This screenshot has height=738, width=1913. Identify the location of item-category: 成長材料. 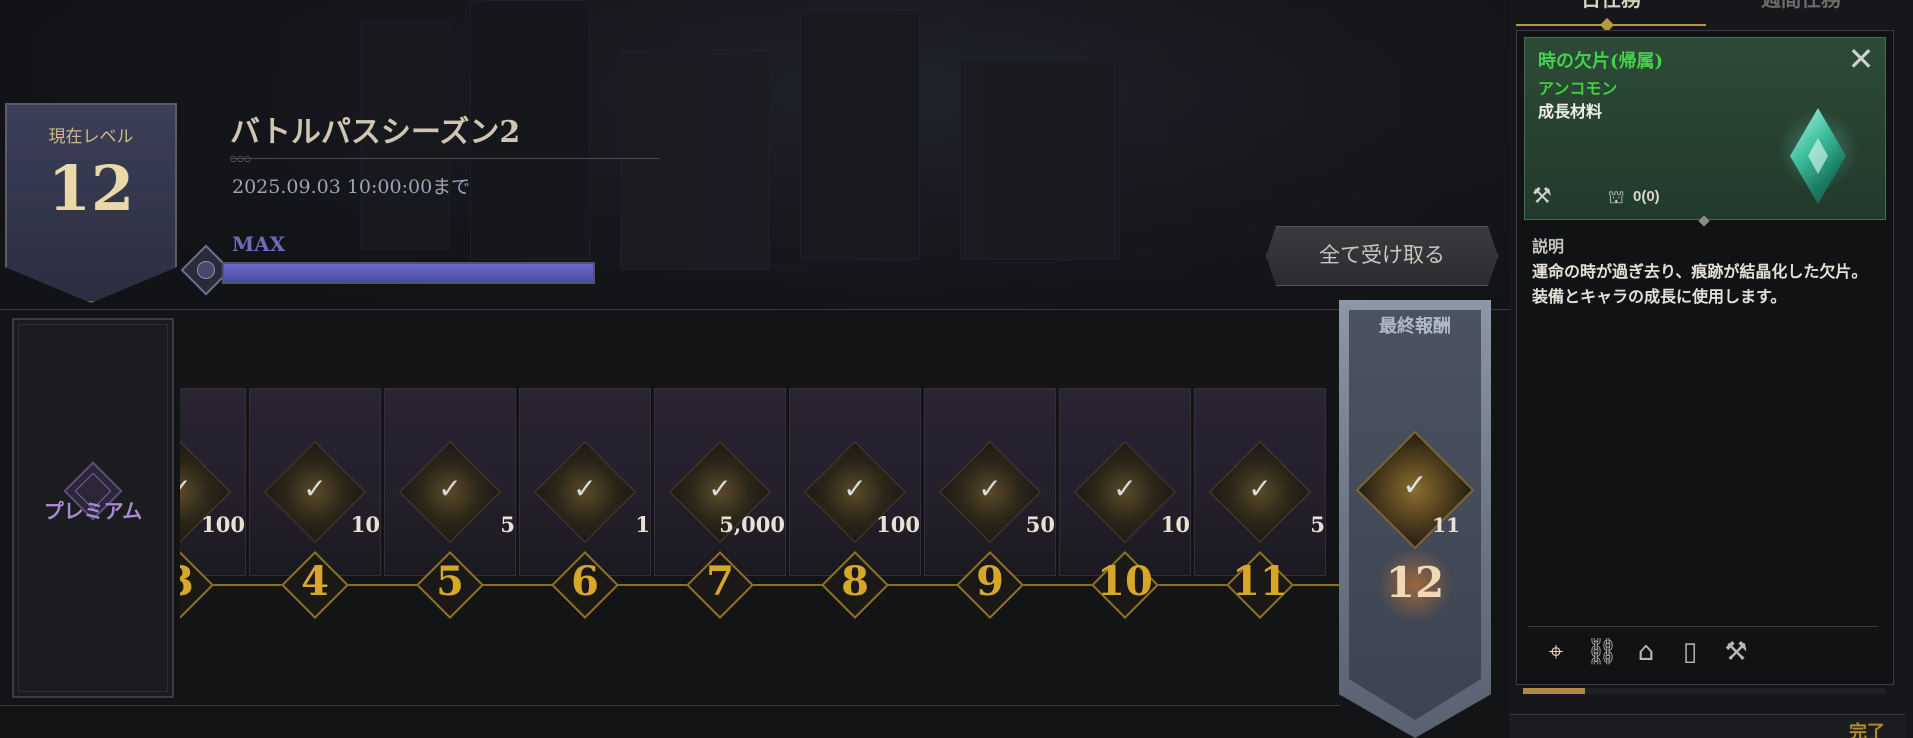
(1570, 112).